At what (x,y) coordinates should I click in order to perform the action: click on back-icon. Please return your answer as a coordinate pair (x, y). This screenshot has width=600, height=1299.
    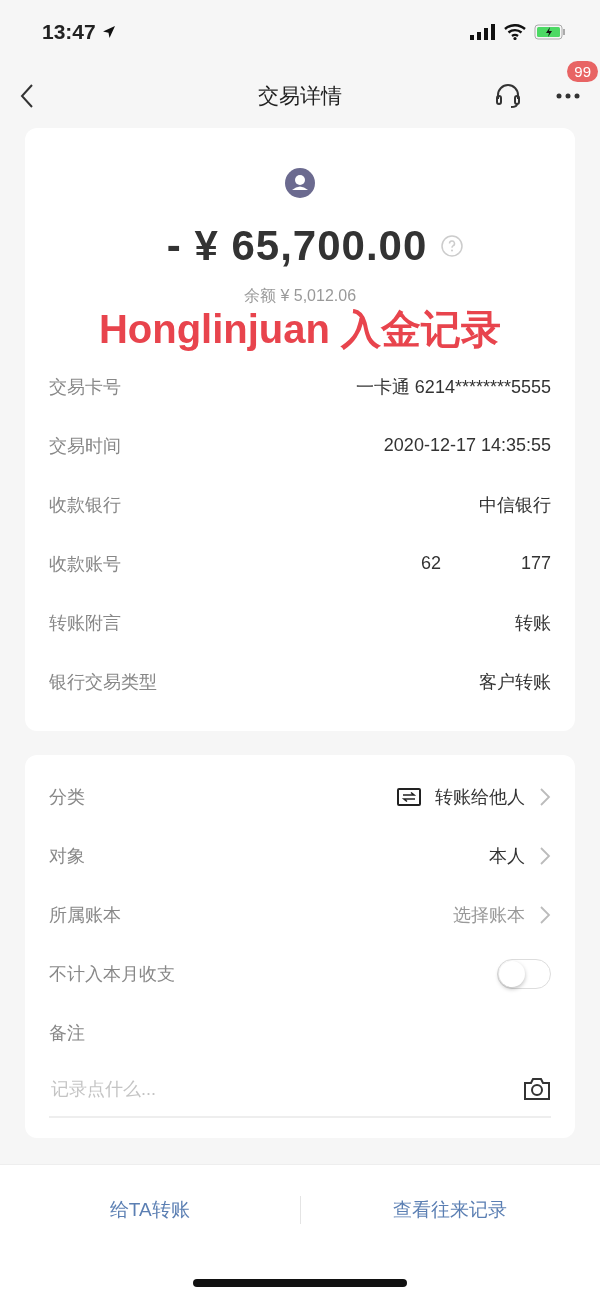
    Looking at the image, I should click on (27, 96).